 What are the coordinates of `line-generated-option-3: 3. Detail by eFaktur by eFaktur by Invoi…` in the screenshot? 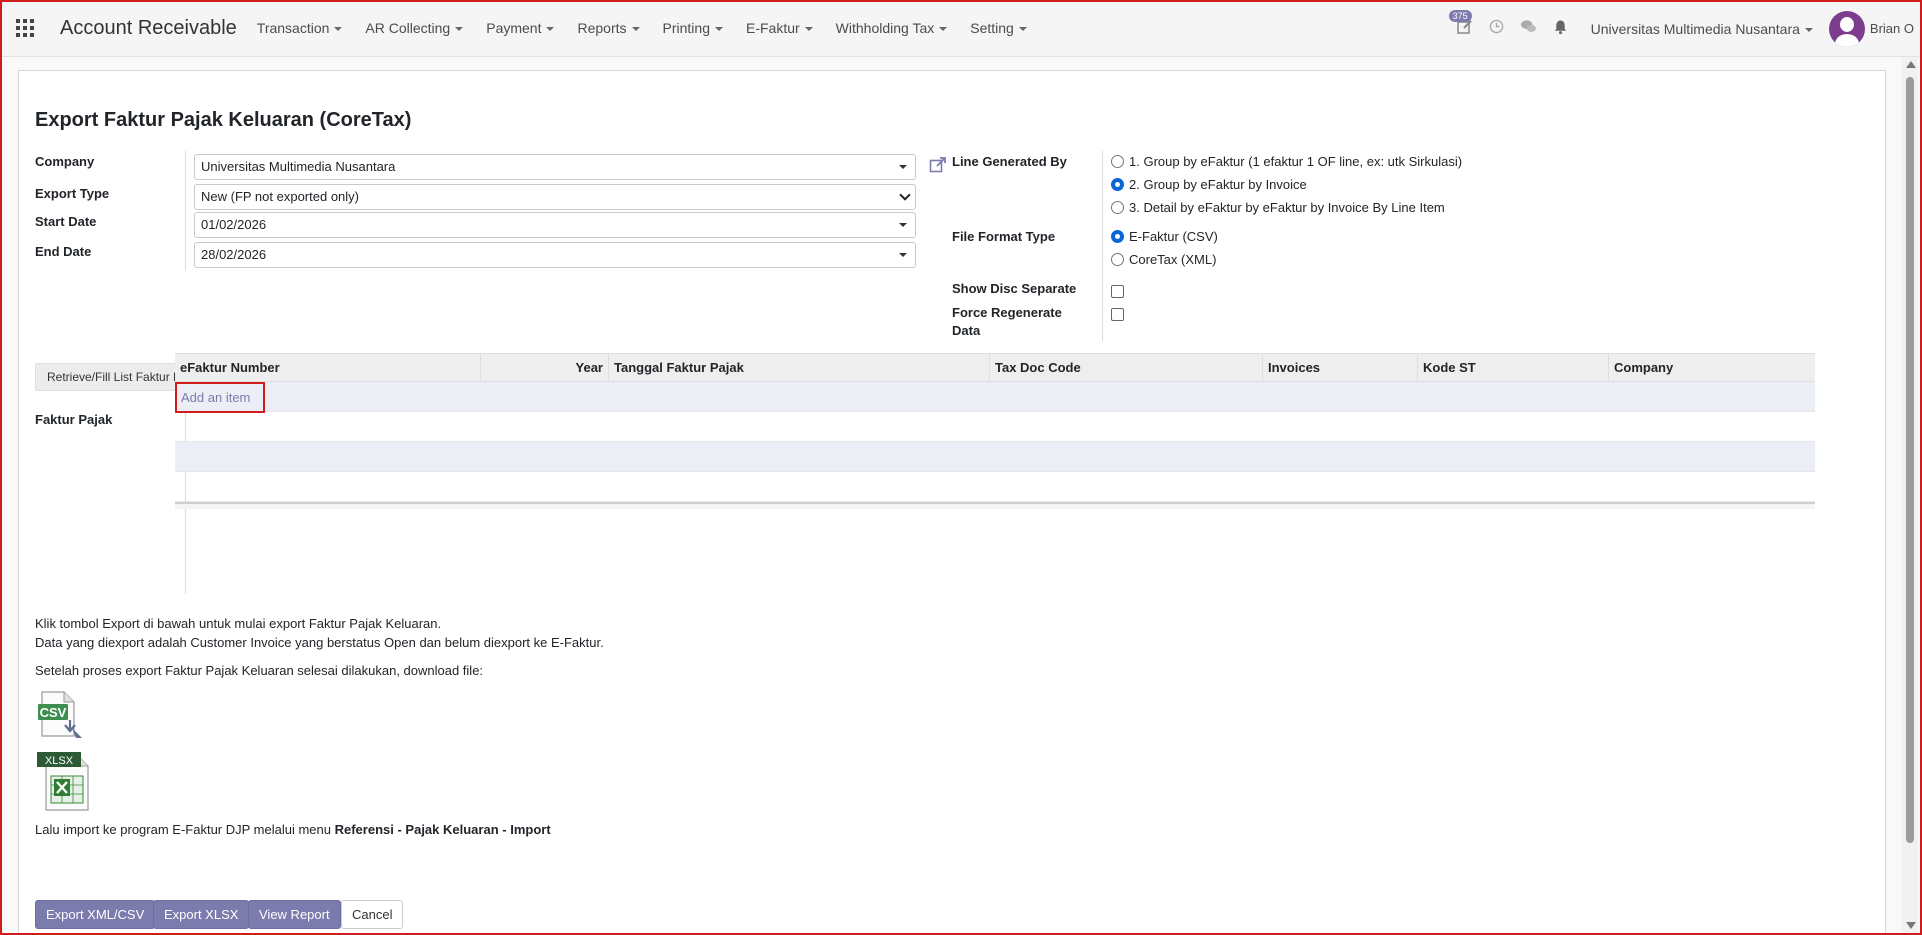 It's located at (1278, 207).